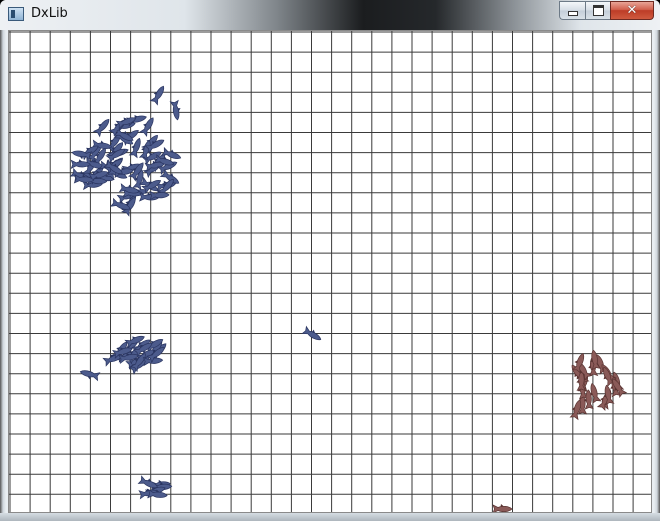  What do you see at coordinates (502, 508) in the screenshot?
I see `fish-red` at bounding box center [502, 508].